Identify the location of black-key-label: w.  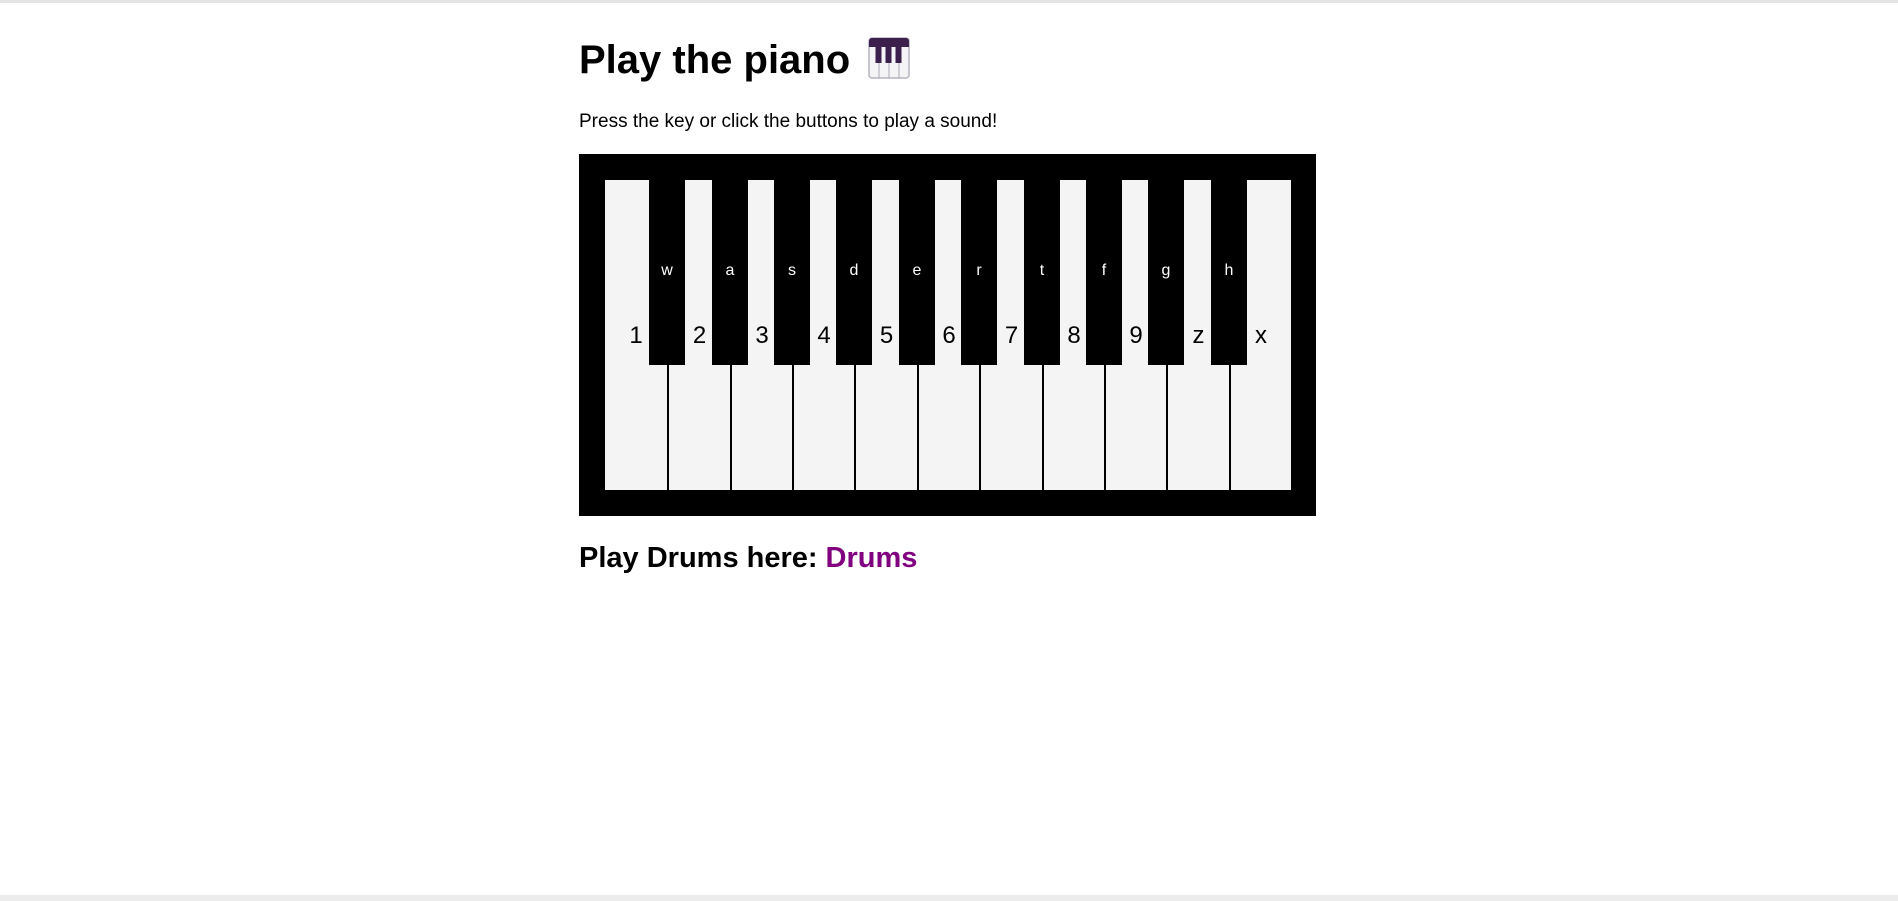
(667, 270).